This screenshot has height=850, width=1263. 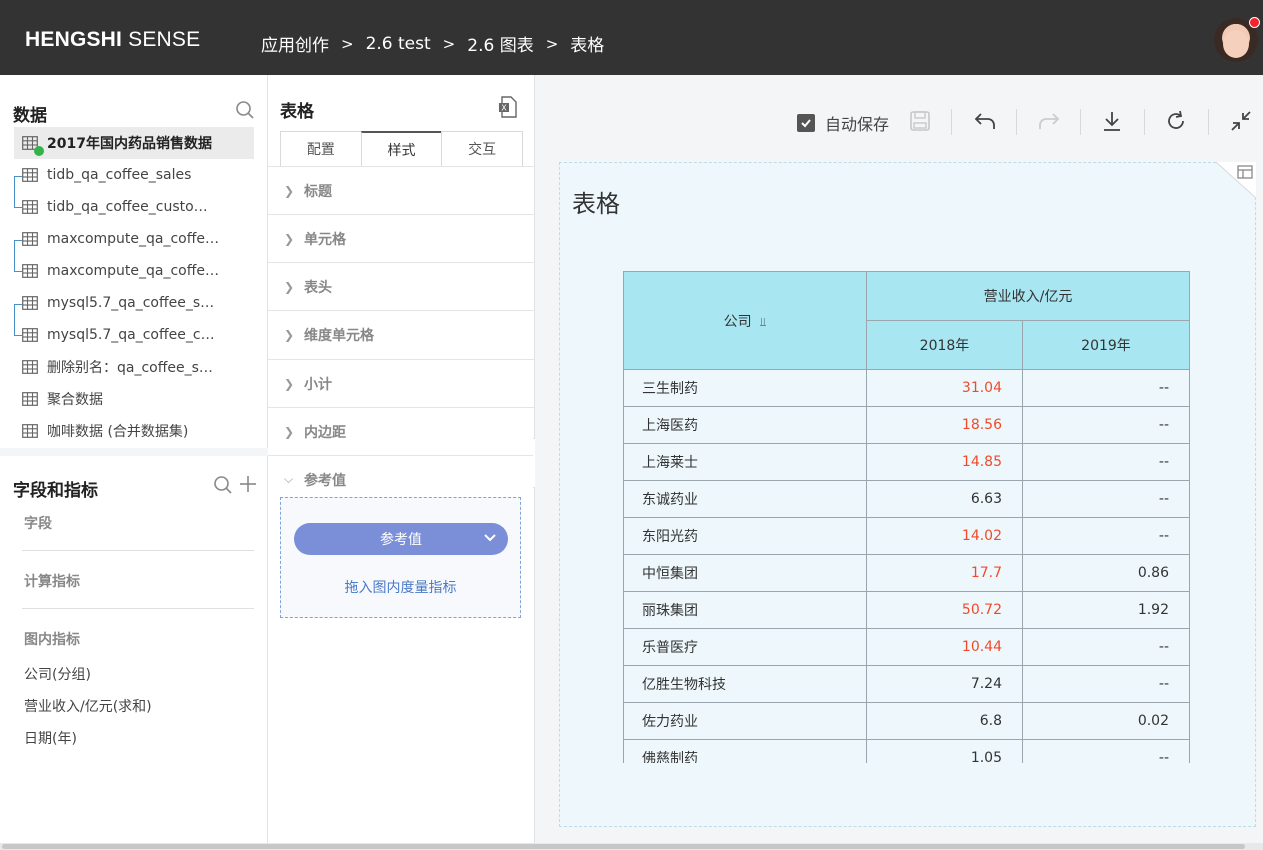 I want to click on cell-company: 亿胜生物科技, so click(x=745, y=684).